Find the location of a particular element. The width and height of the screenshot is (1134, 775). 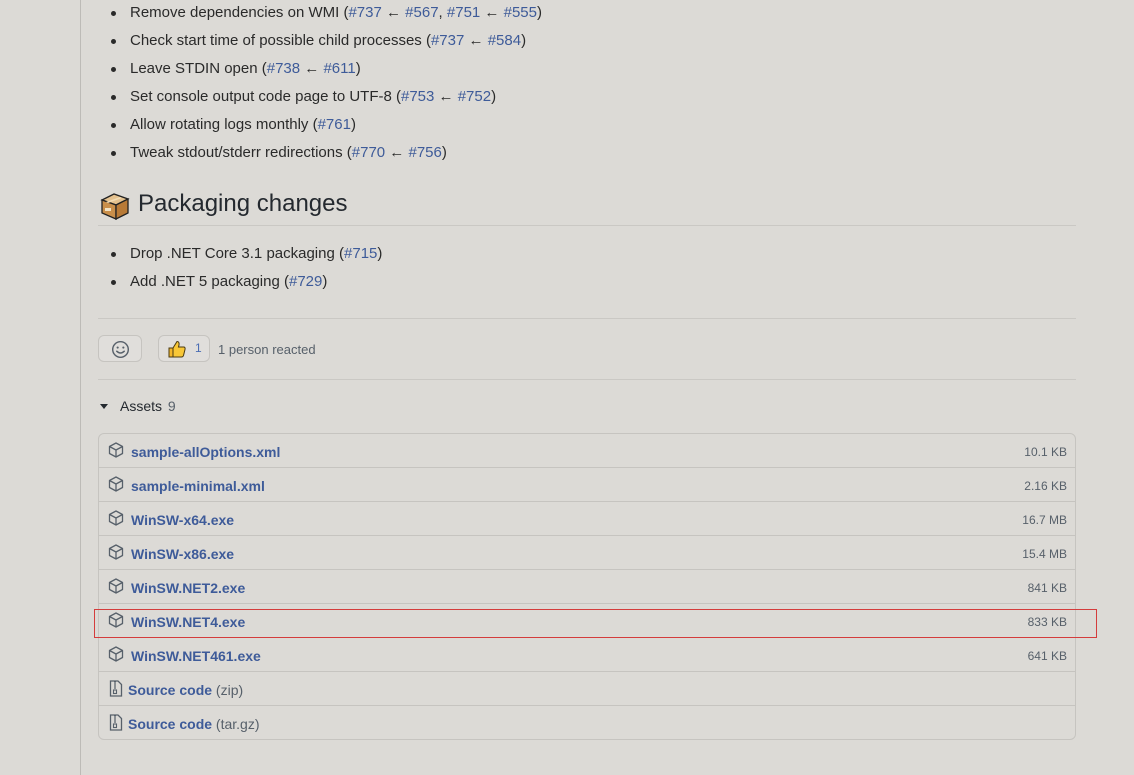

asset-size: 833 KB is located at coordinates (1047, 622).